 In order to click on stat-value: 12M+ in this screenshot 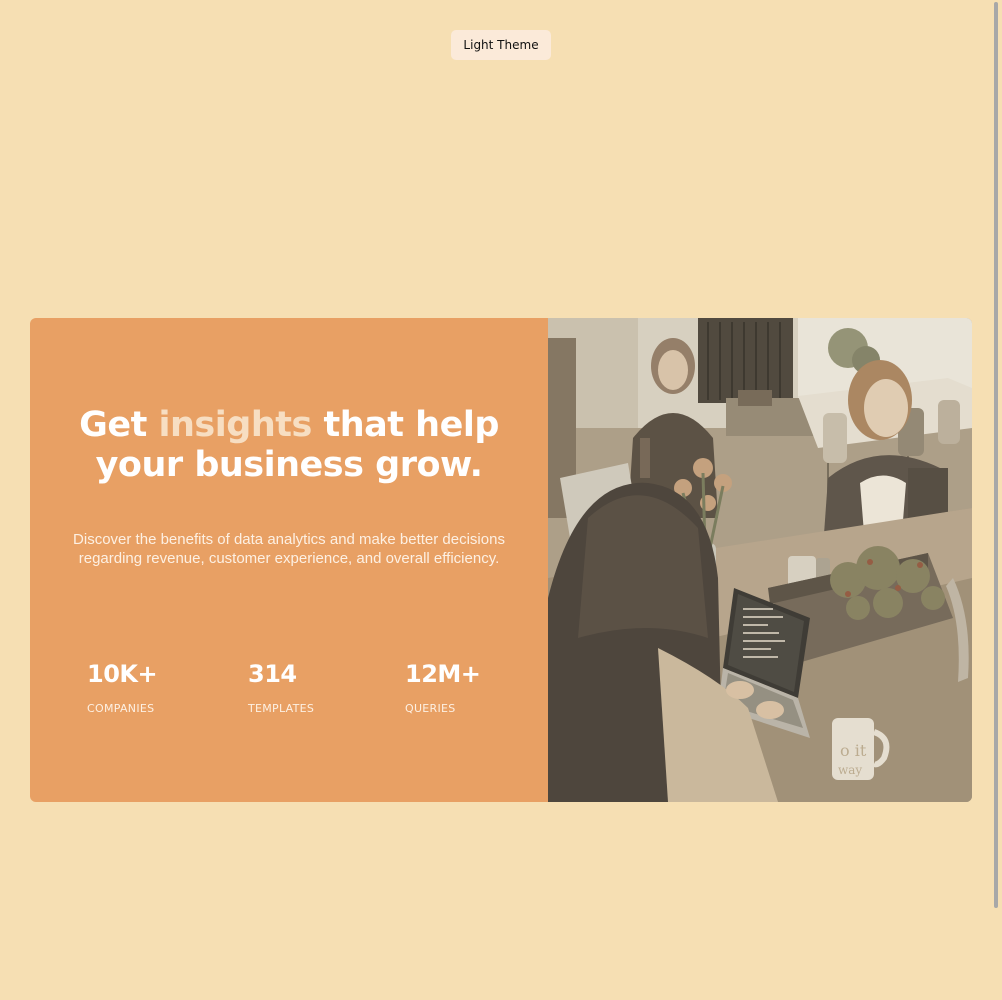, I will do `click(443, 674)`.